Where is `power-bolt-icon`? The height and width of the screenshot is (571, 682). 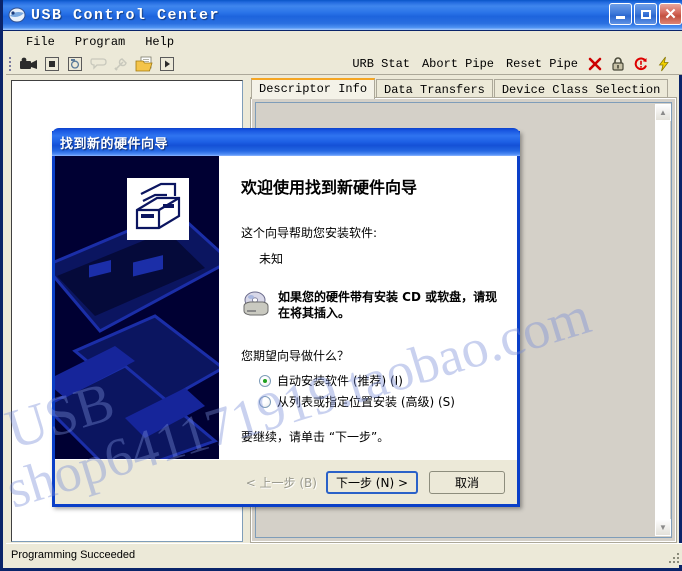
power-bolt-icon is located at coordinates (664, 64).